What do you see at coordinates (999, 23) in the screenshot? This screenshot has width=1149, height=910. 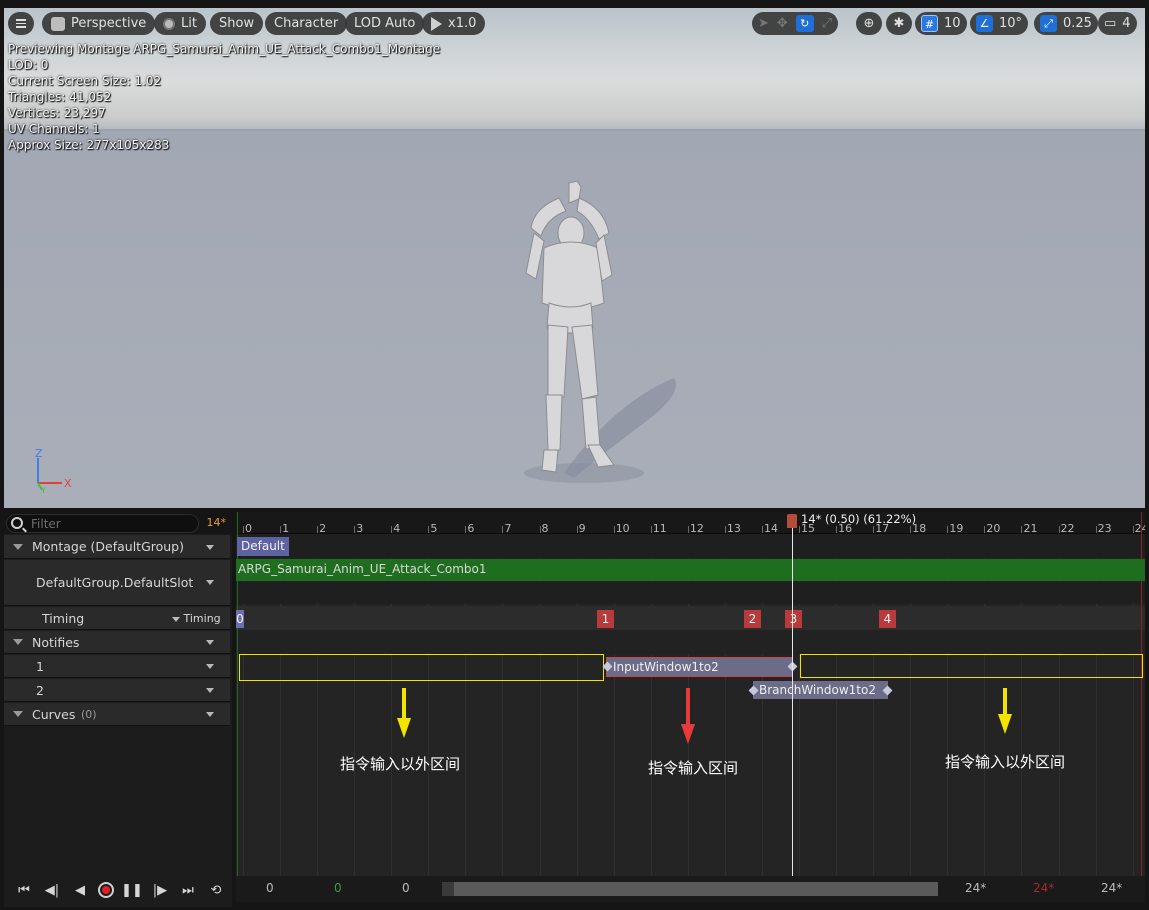 I see `angle-snap-button: ∠ 10°` at bounding box center [999, 23].